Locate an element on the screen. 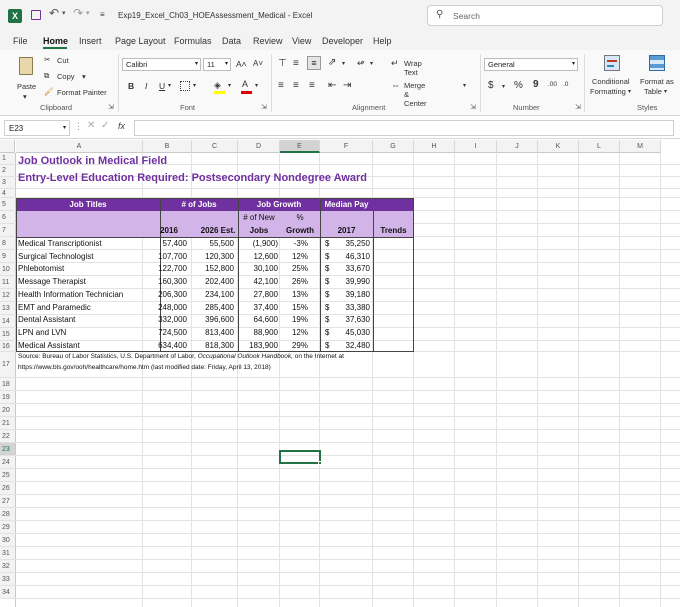  column-header: D is located at coordinates (259, 146).